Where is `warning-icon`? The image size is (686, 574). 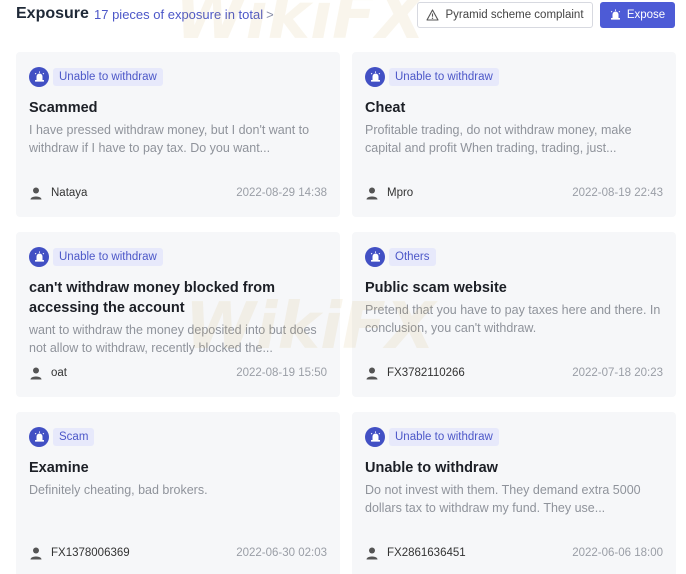 warning-icon is located at coordinates (433, 15).